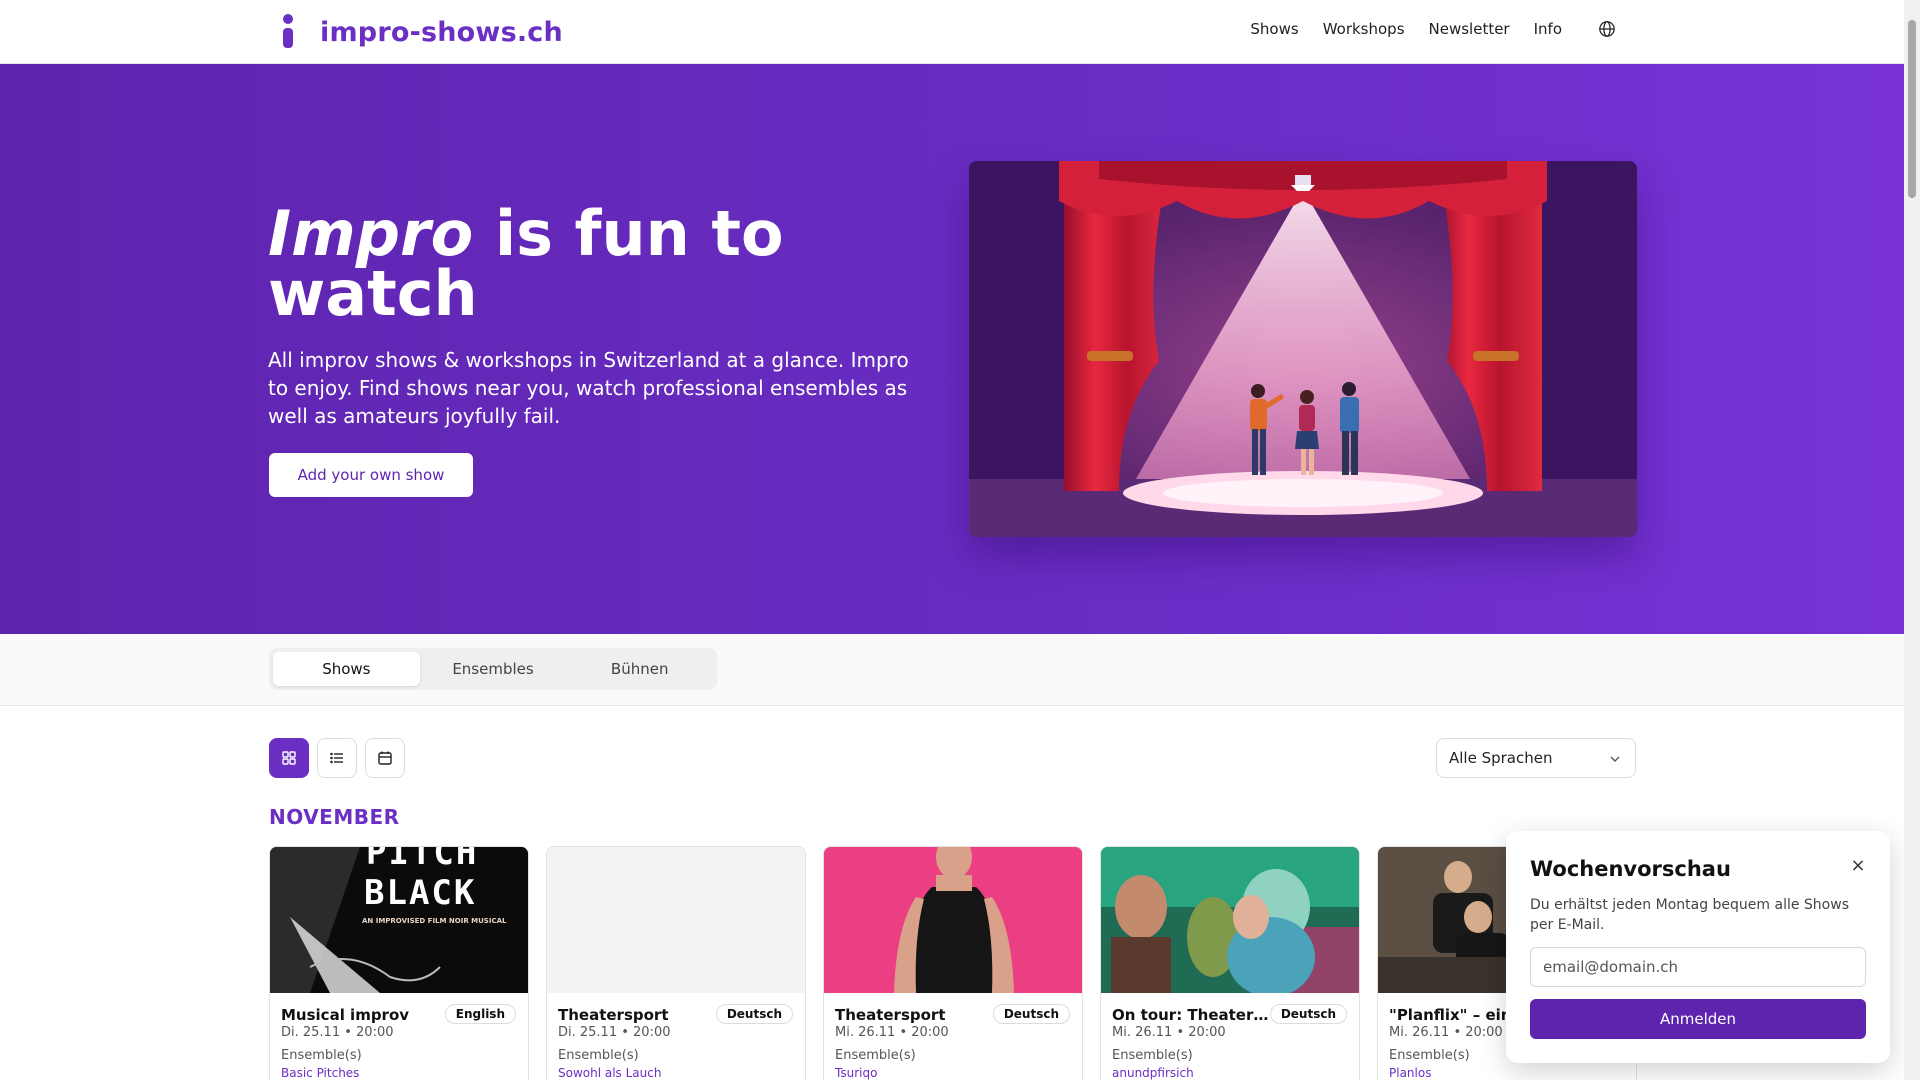  I want to click on language-select-value: Alle Sprachen, so click(1501, 758).